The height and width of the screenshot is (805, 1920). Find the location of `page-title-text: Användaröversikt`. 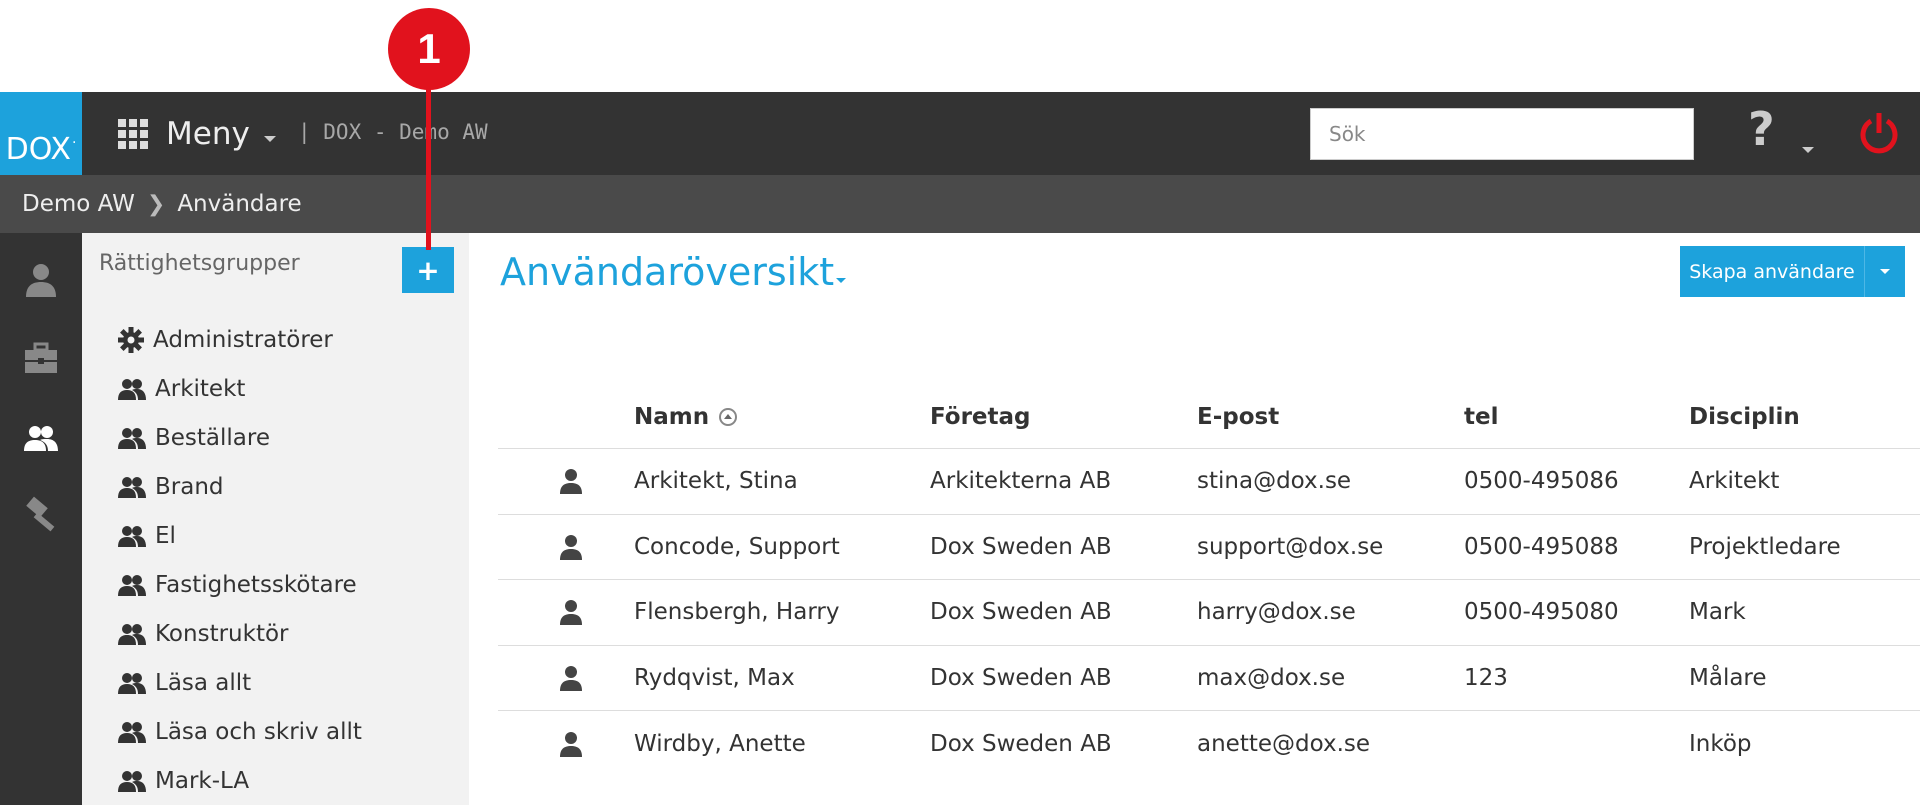

page-title-text: Användaröversikt is located at coordinates (667, 272).